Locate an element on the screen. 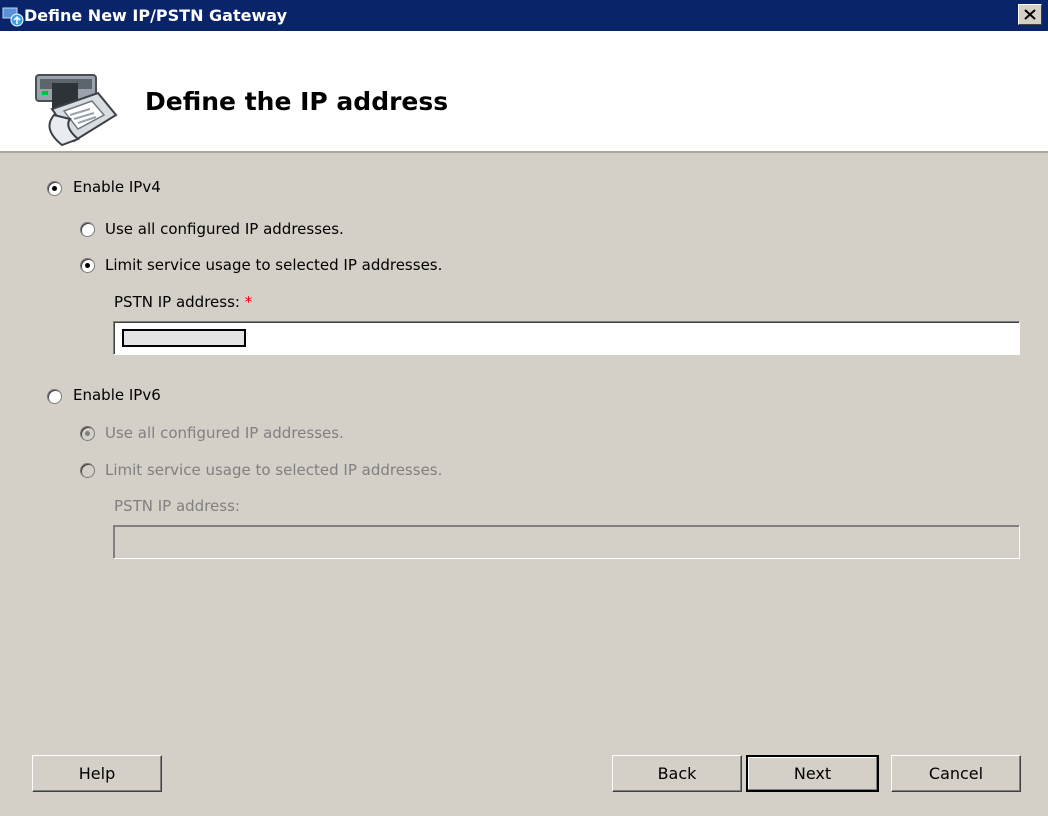 The image size is (1048, 816). ipv6-use-all-radio is located at coordinates (87, 433).